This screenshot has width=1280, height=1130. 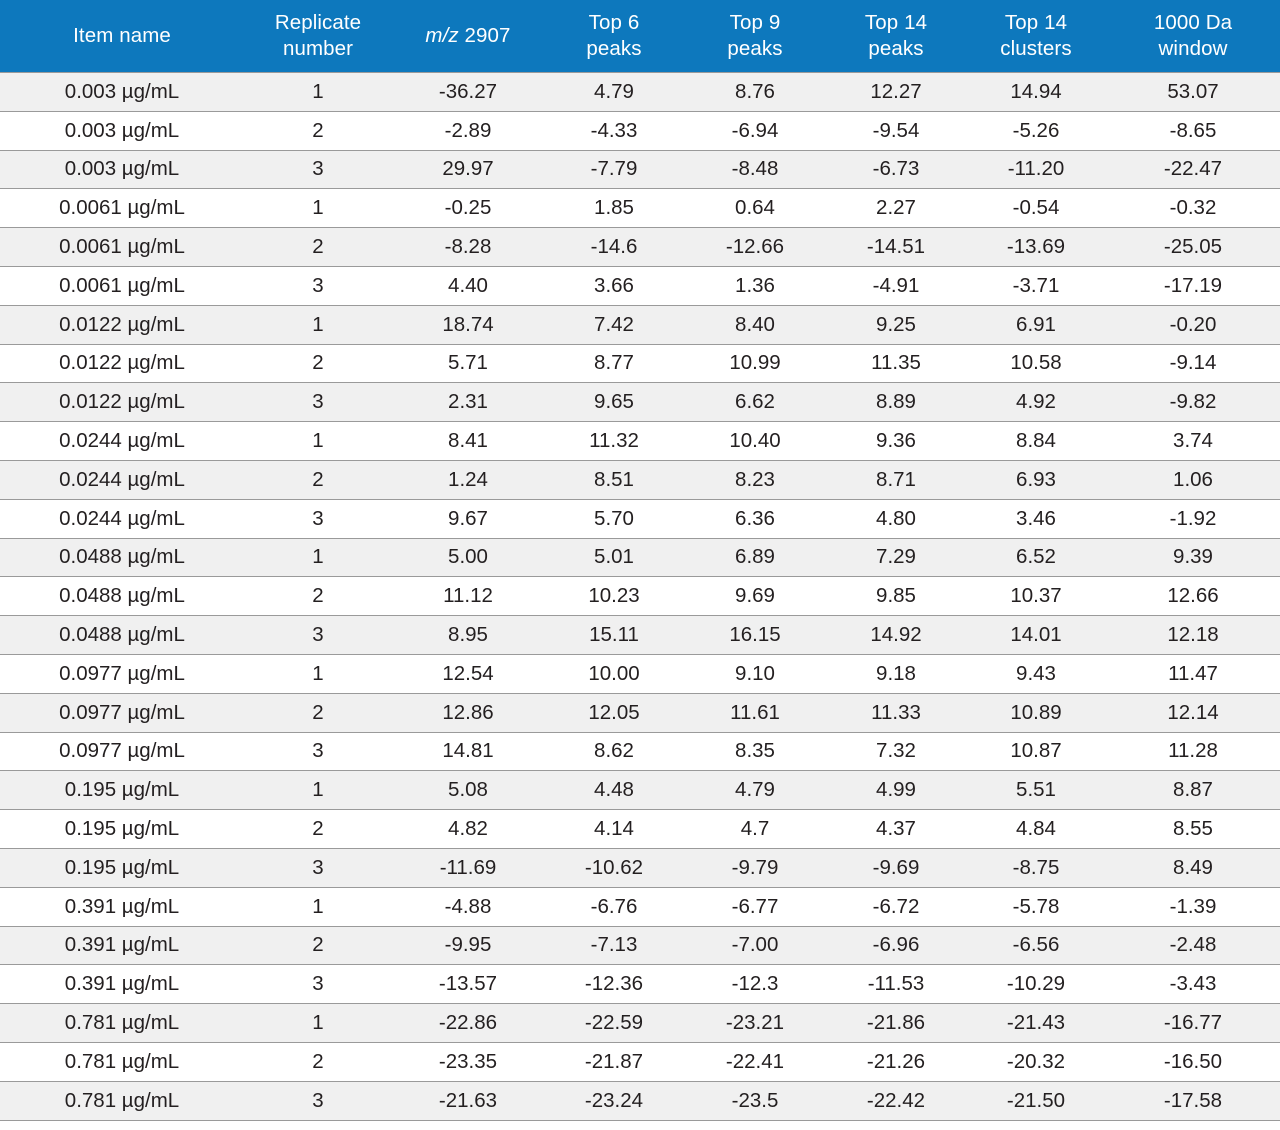 I want to click on cell-top_9_peaks: 8.40, so click(x=755, y=324).